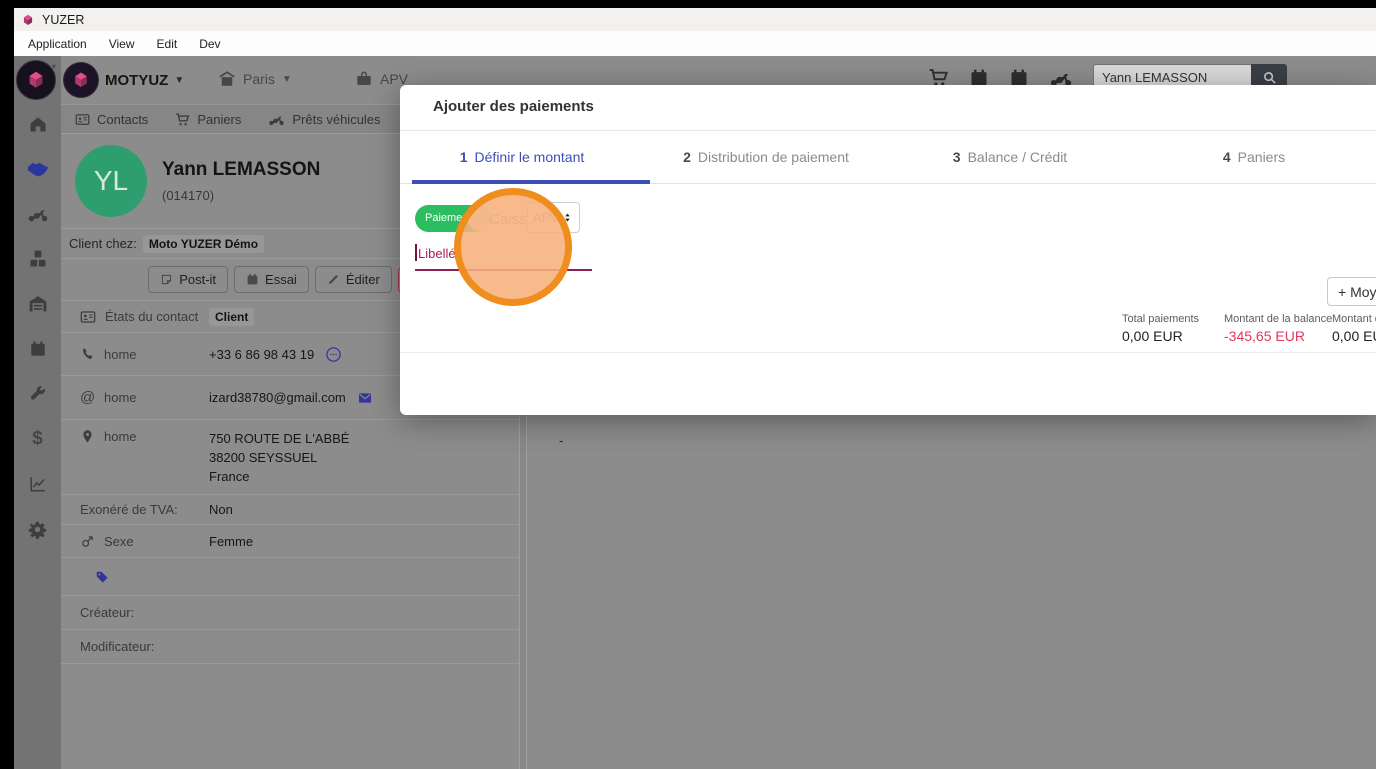 Image resolution: width=1376 pixels, height=769 pixels. Describe the element at coordinates (232, 316) in the screenshot. I see `contact-state-chip: Client` at that location.